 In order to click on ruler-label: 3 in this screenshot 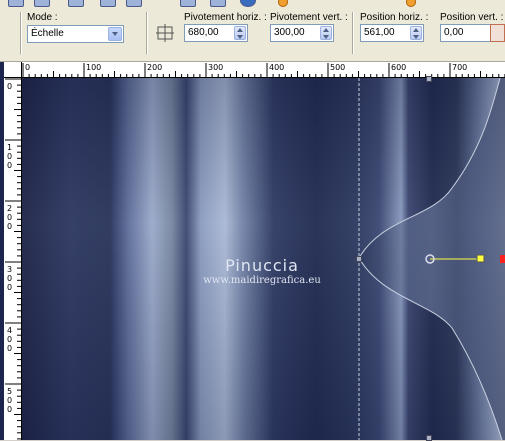, I will do `click(9, 269)`.